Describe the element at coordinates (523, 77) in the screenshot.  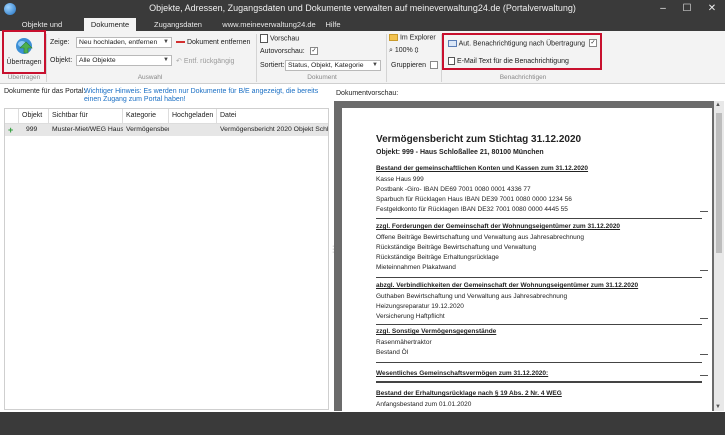
I see `group-label-benachrichtigen: Benachrichtigen` at that location.